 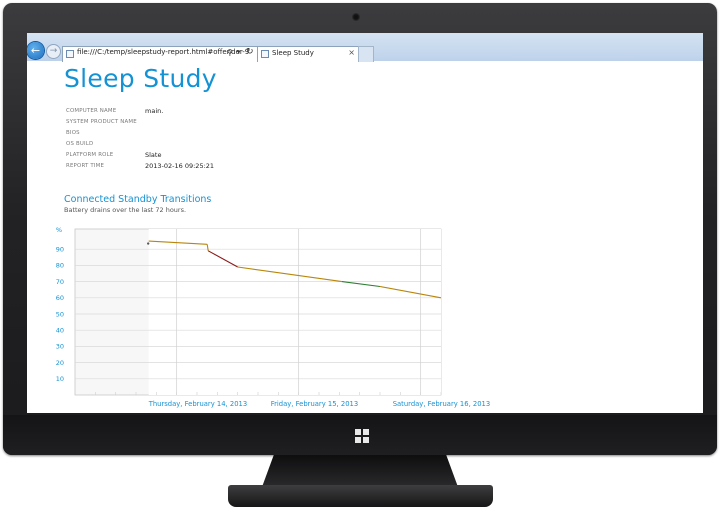 What do you see at coordinates (35, 50) in the screenshot?
I see `back-button: ←` at bounding box center [35, 50].